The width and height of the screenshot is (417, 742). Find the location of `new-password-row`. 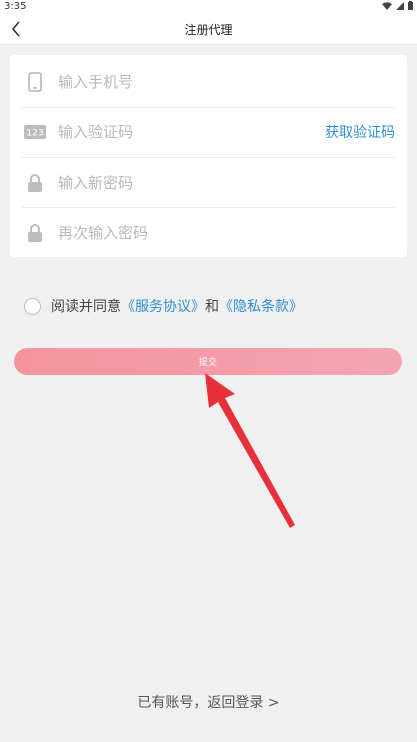

new-password-row is located at coordinates (208, 183).